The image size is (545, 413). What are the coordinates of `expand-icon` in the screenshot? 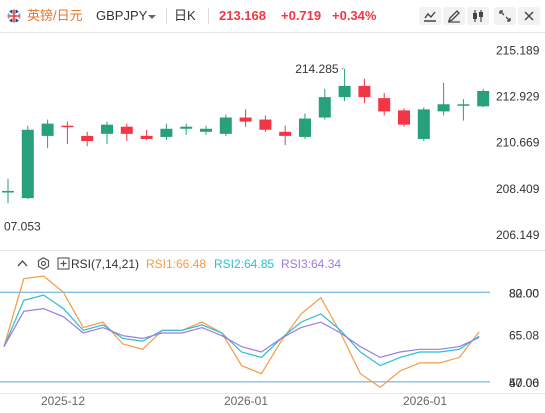 It's located at (63, 263).